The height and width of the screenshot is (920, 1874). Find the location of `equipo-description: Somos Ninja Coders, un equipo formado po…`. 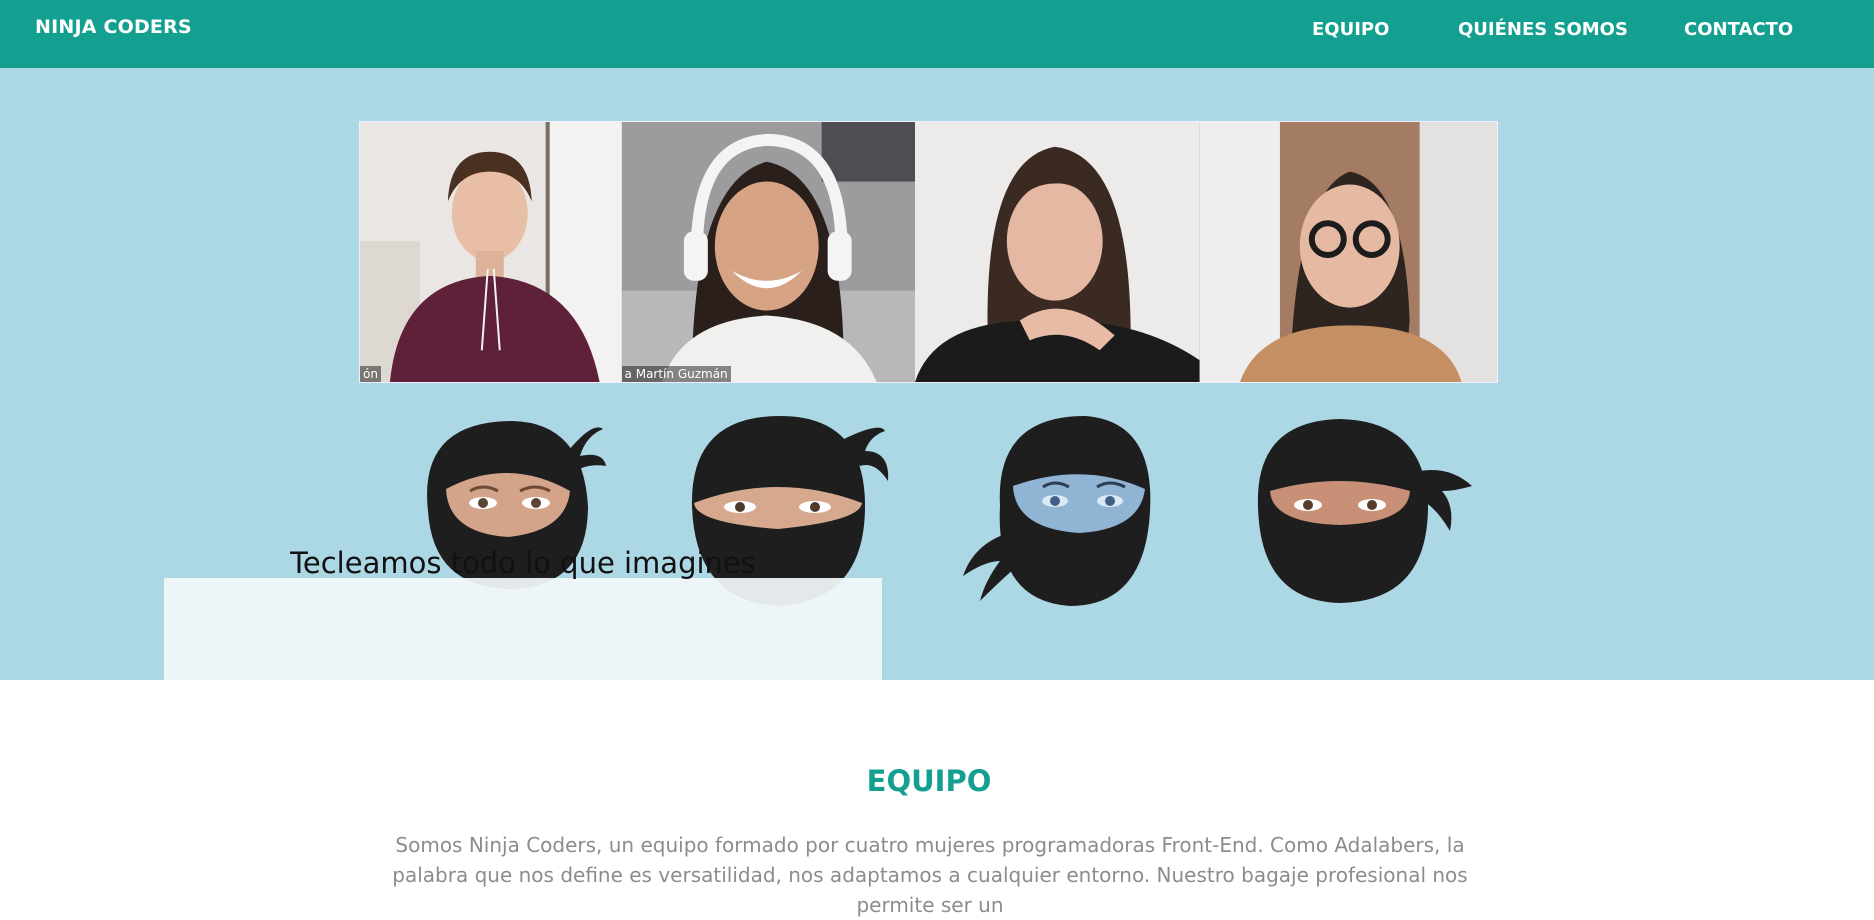

equipo-description: Somos Ninja Coders, un equipo formado po… is located at coordinates (930, 875).